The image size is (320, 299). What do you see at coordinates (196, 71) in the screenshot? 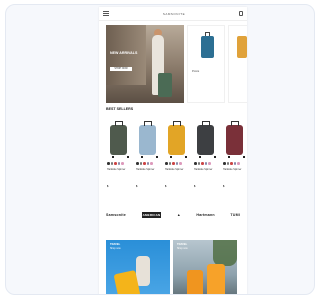
I see `product-name: Proxis` at bounding box center [196, 71].